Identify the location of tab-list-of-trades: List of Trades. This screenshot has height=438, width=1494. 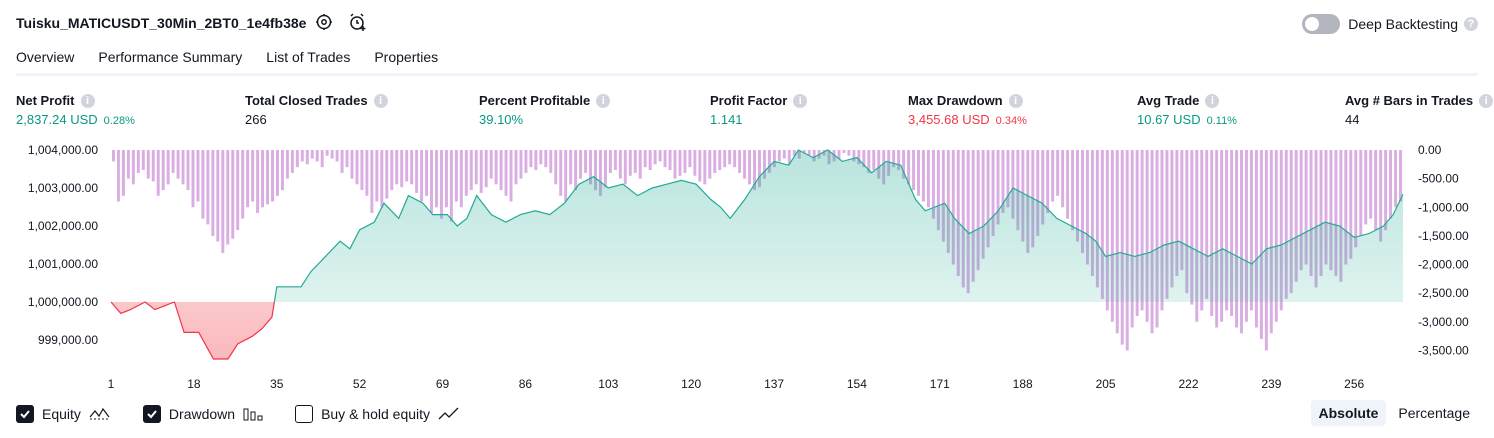
(308, 59).